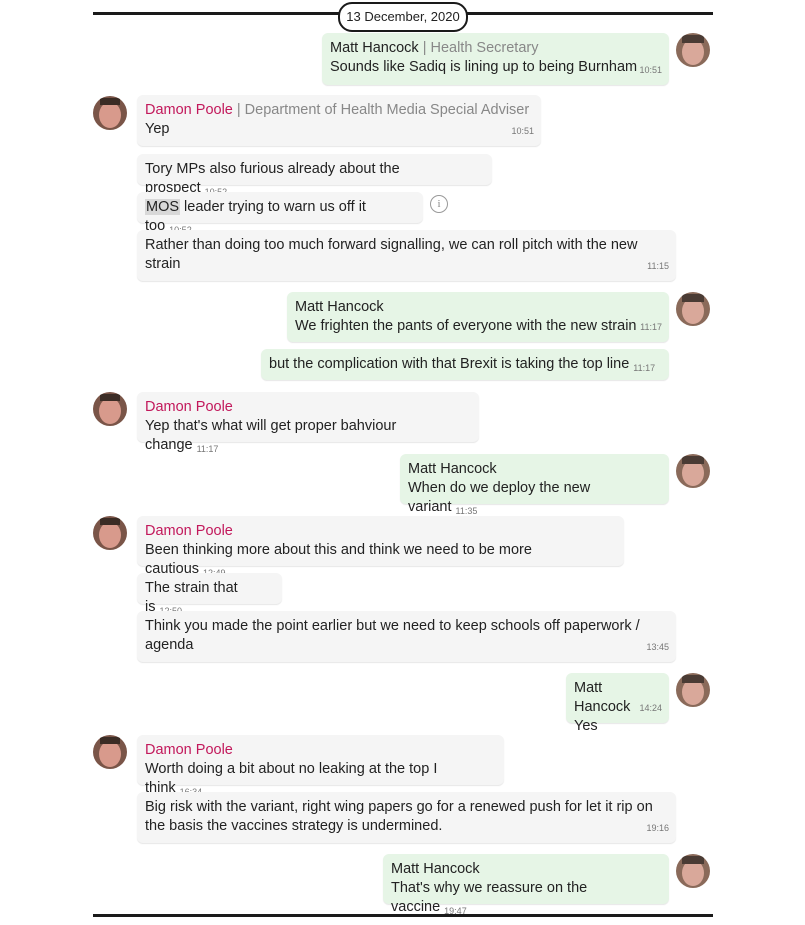  What do you see at coordinates (157, 129) in the screenshot?
I see `message-text: Yep` at bounding box center [157, 129].